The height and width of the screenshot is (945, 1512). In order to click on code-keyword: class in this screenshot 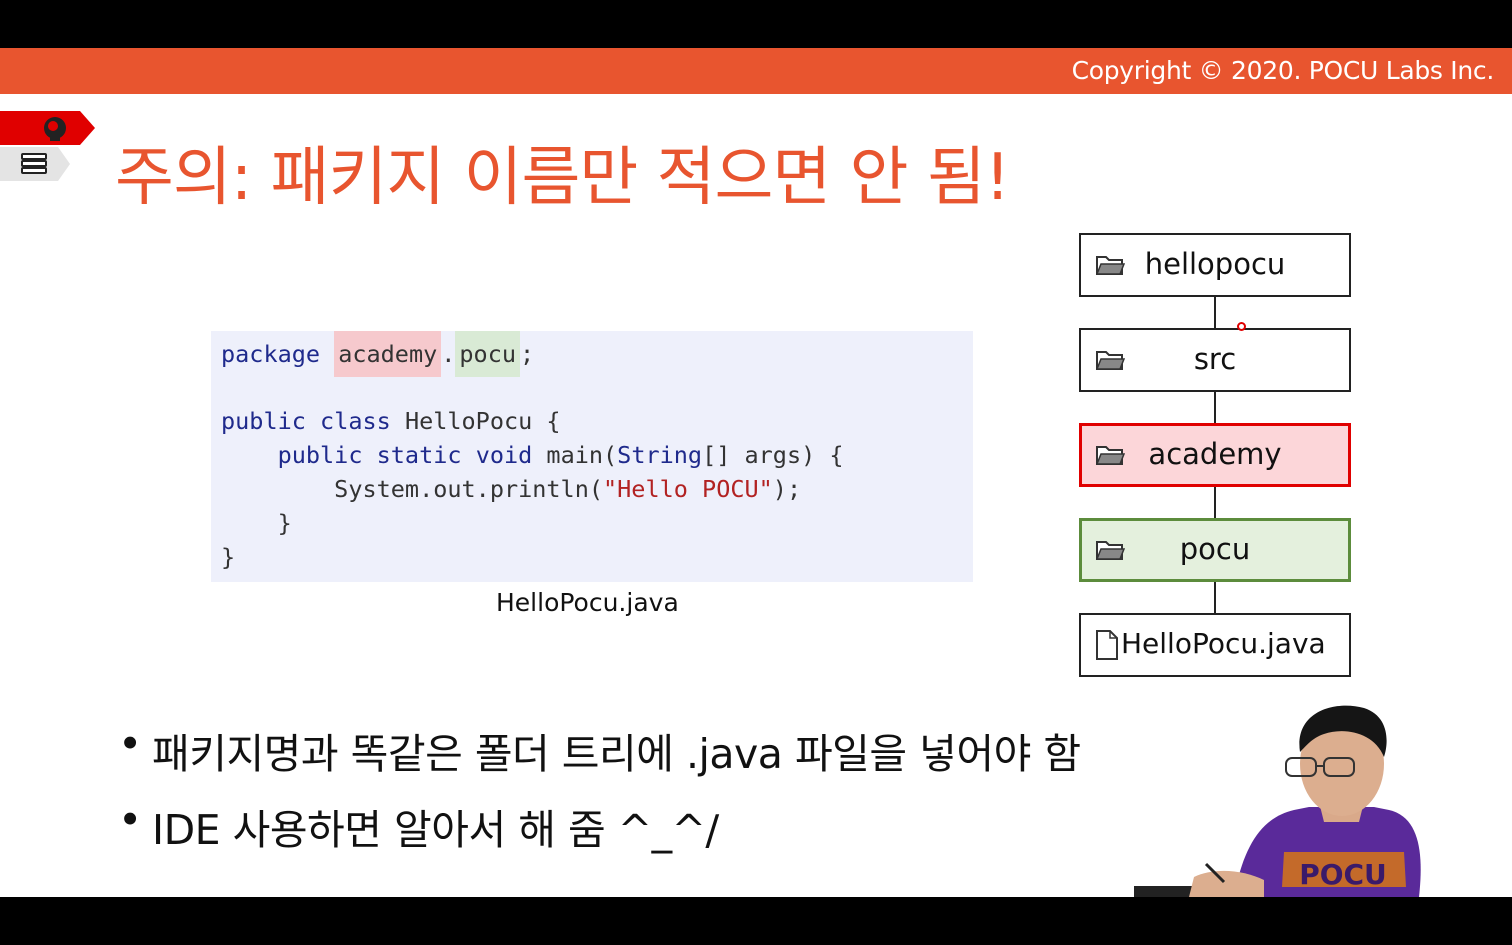, I will do `click(355, 421)`.